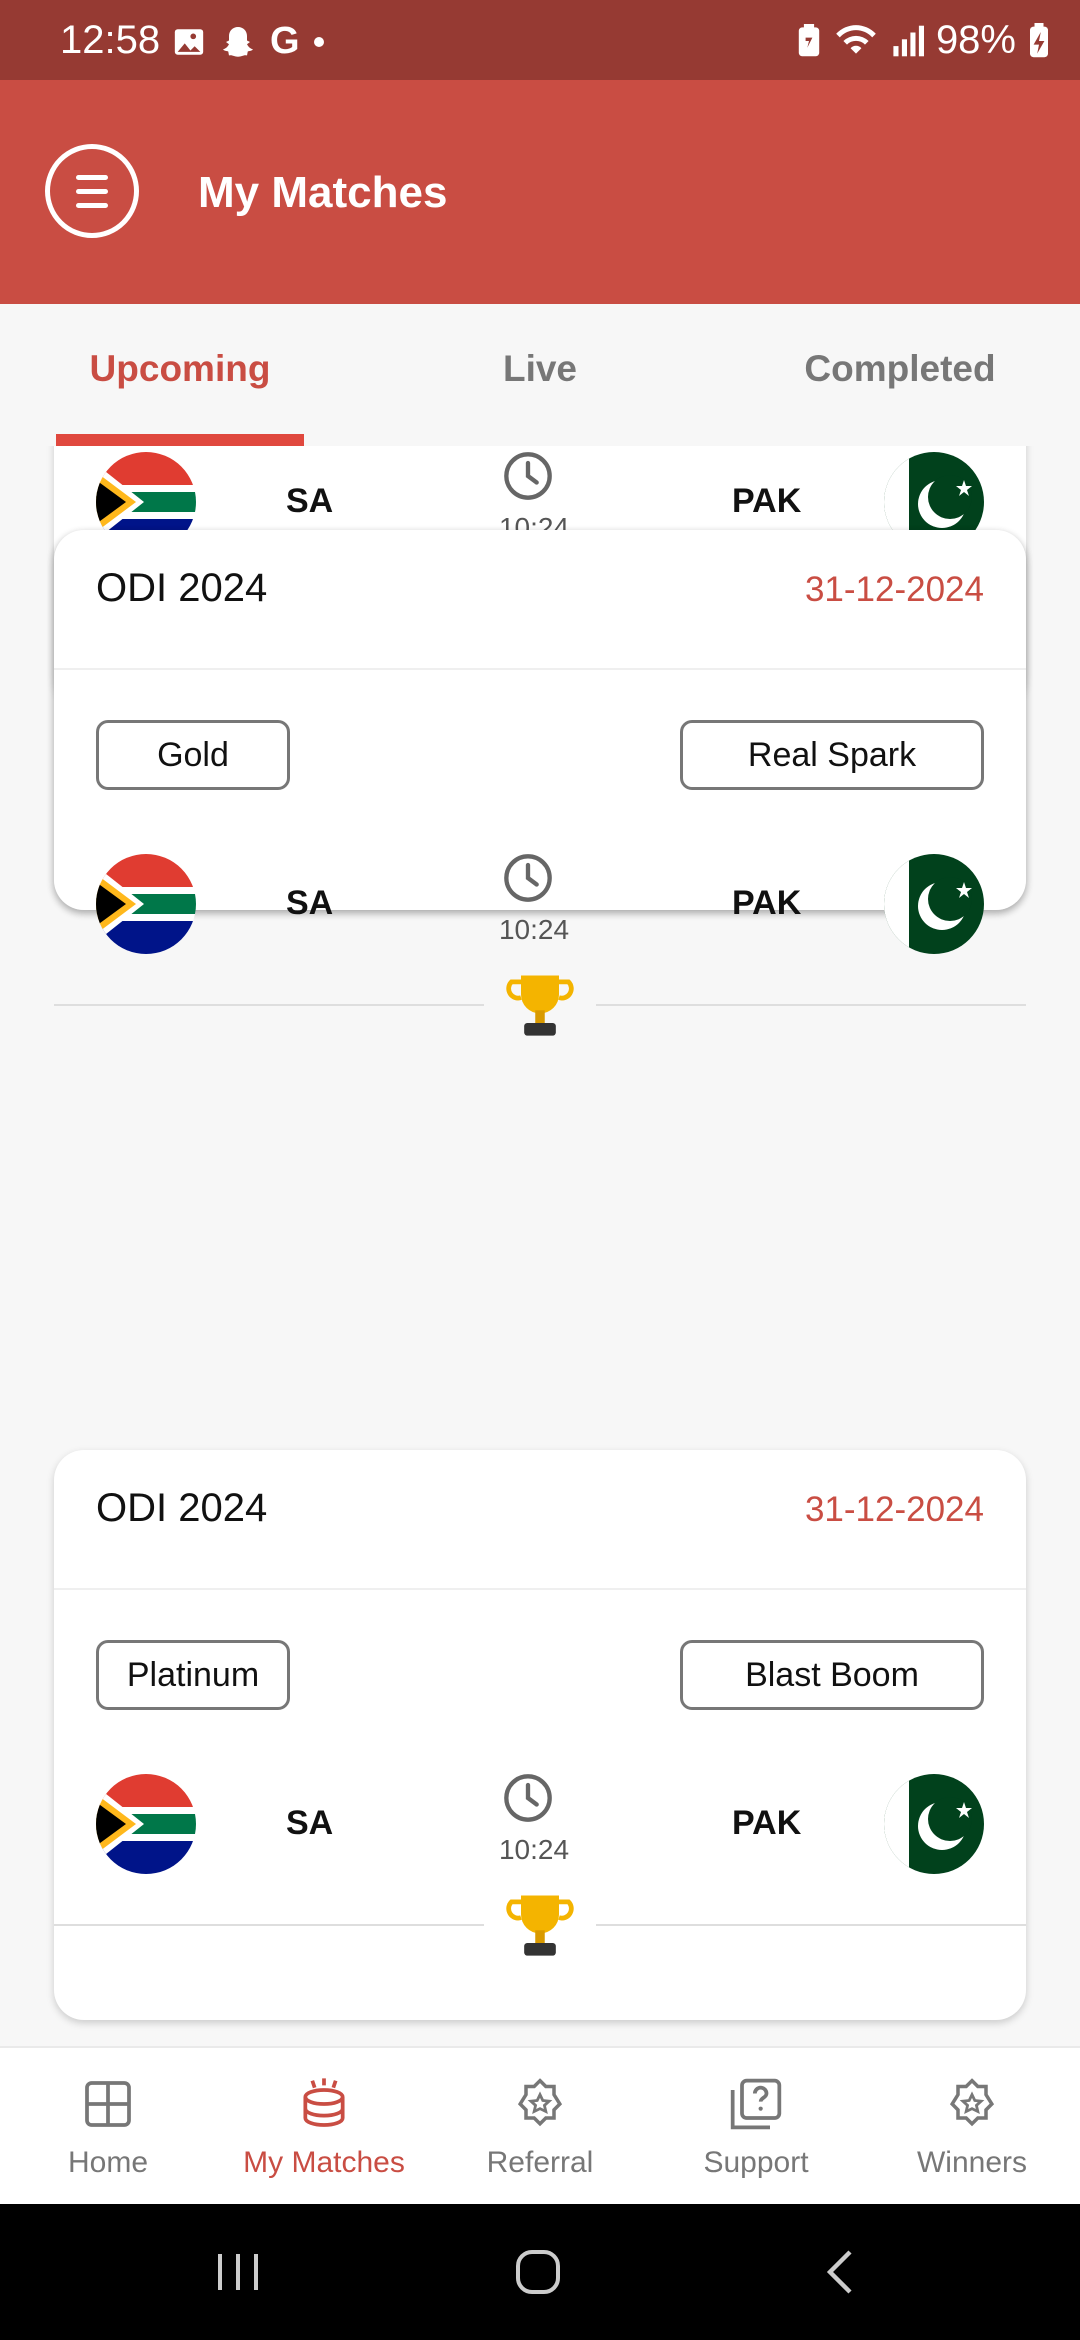 The image size is (1080, 2340). Describe the element at coordinates (108, 2104) in the screenshot. I see `grid-icon` at that location.